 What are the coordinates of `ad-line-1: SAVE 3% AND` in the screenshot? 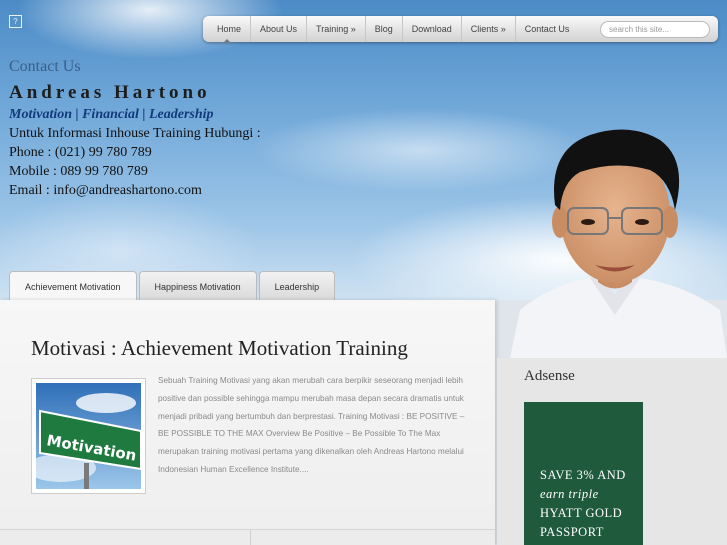 It's located at (583, 475).